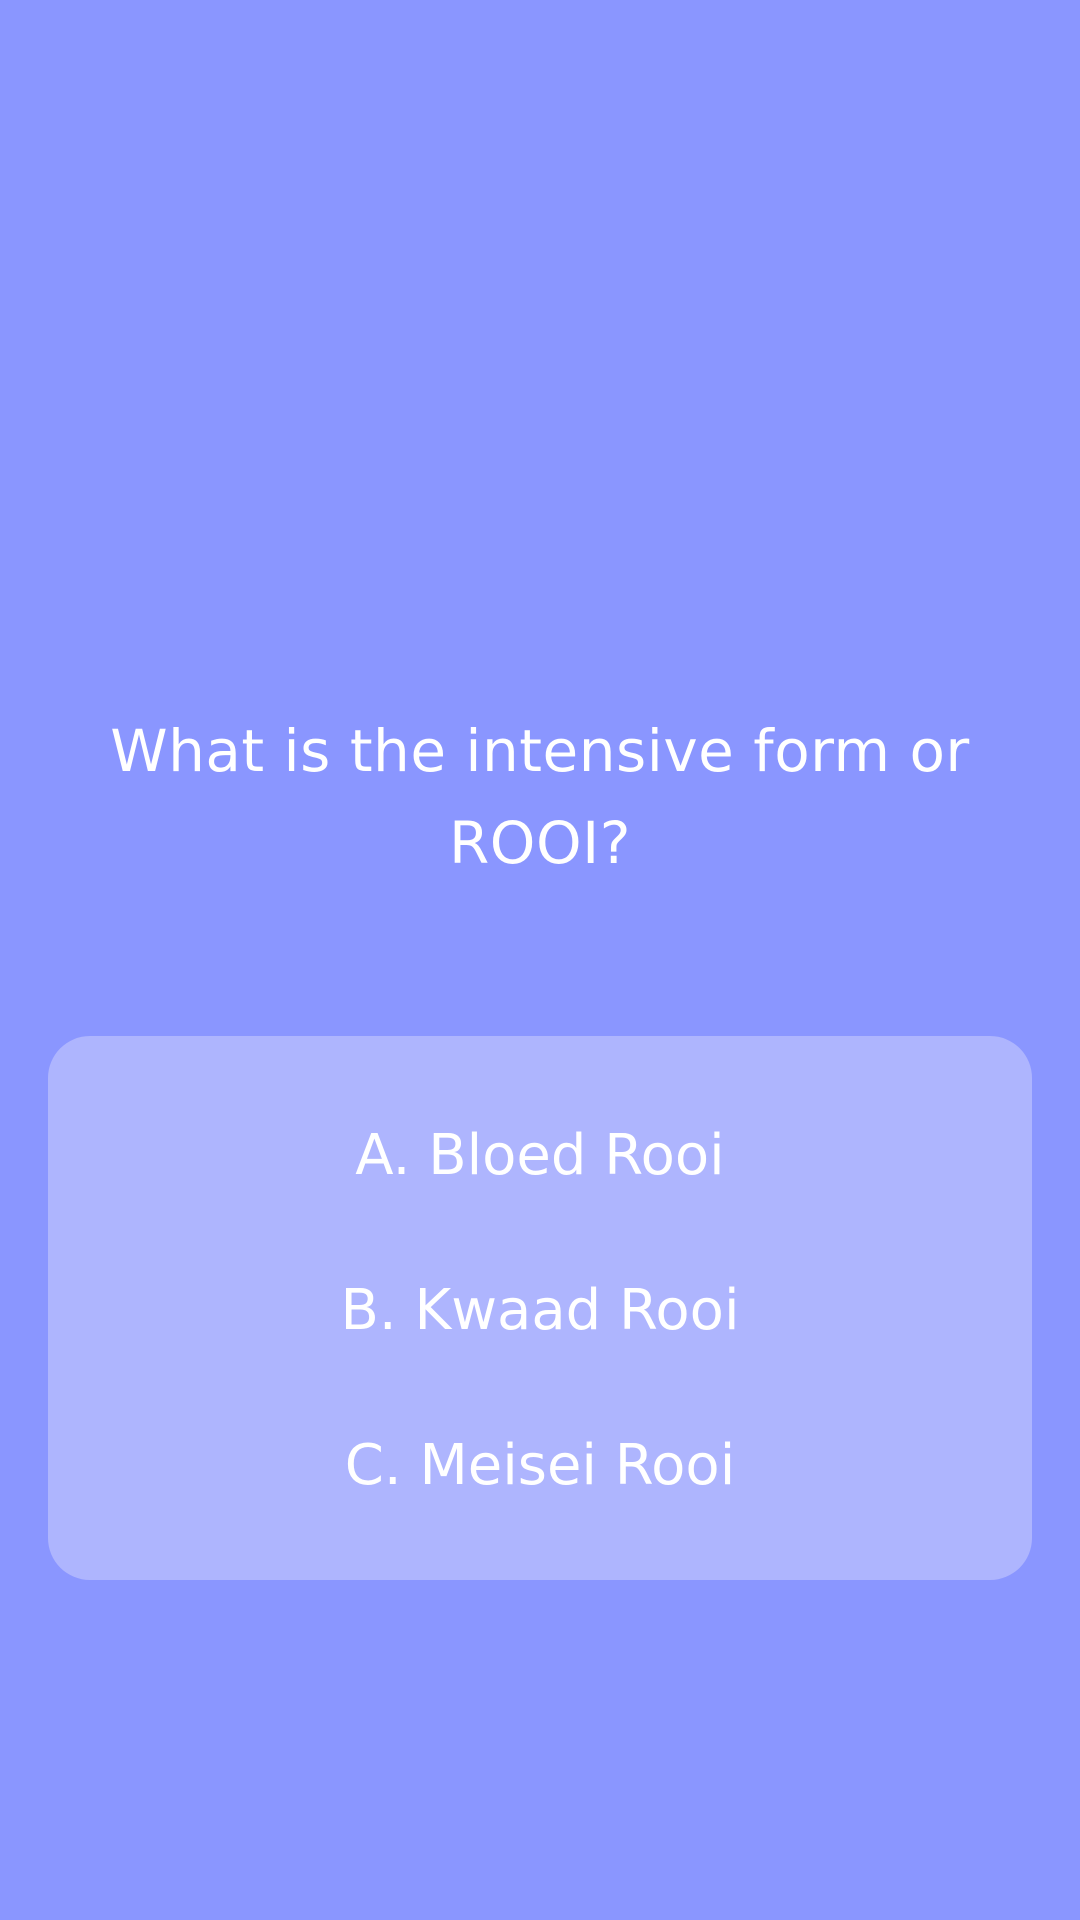 This screenshot has height=1920, width=1080. What do you see at coordinates (540, 797) in the screenshot?
I see `question-text: What is the intensive form or ROOI?` at bounding box center [540, 797].